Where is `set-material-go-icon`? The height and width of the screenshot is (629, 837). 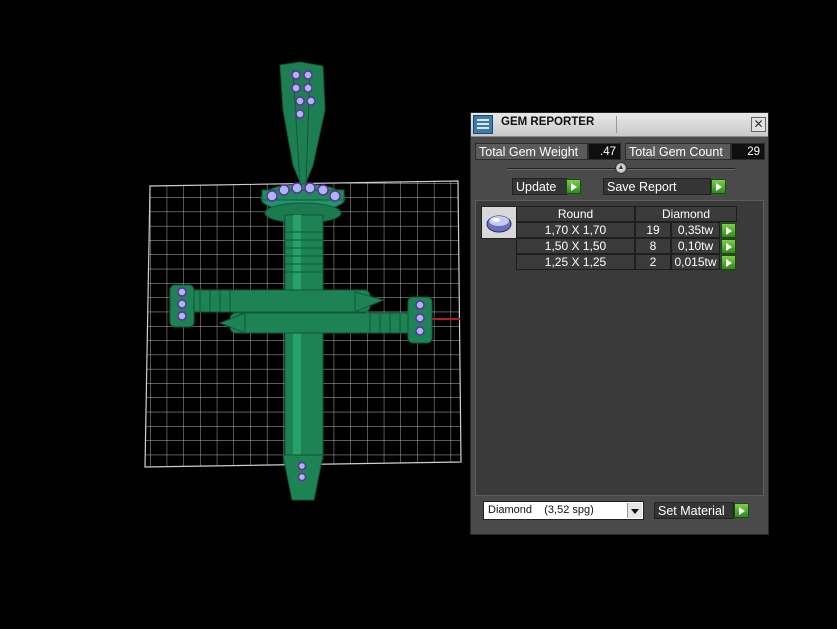
set-material-go-icon is located at coordinates (741, 510).